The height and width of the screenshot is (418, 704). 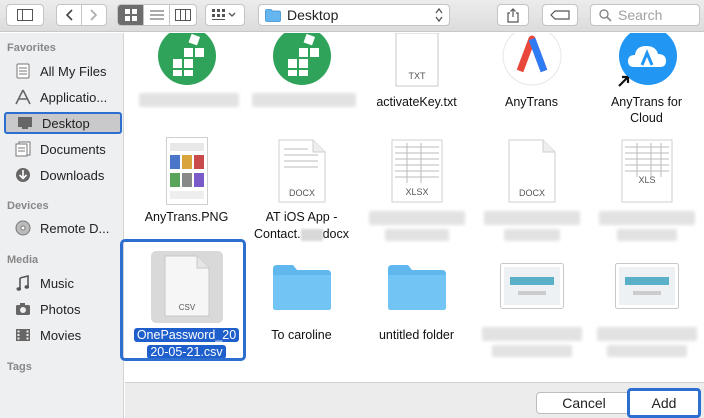 What do you see at coordinates (23, 260) in the screenshot?
I see `media-heading: Media` at bounding box center [23, 260].